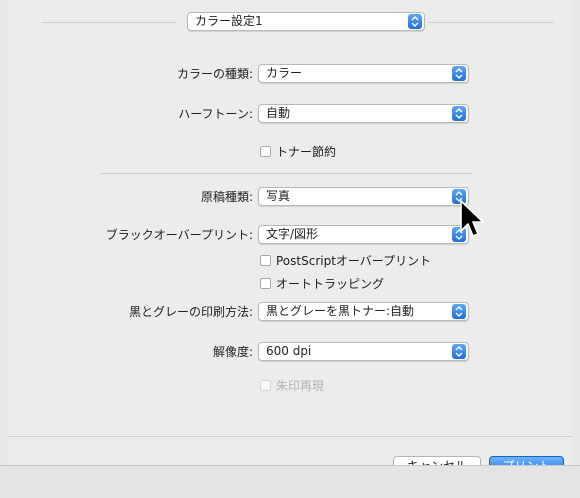  I want to click on halftone-popup: 自動, so click(363, 113).